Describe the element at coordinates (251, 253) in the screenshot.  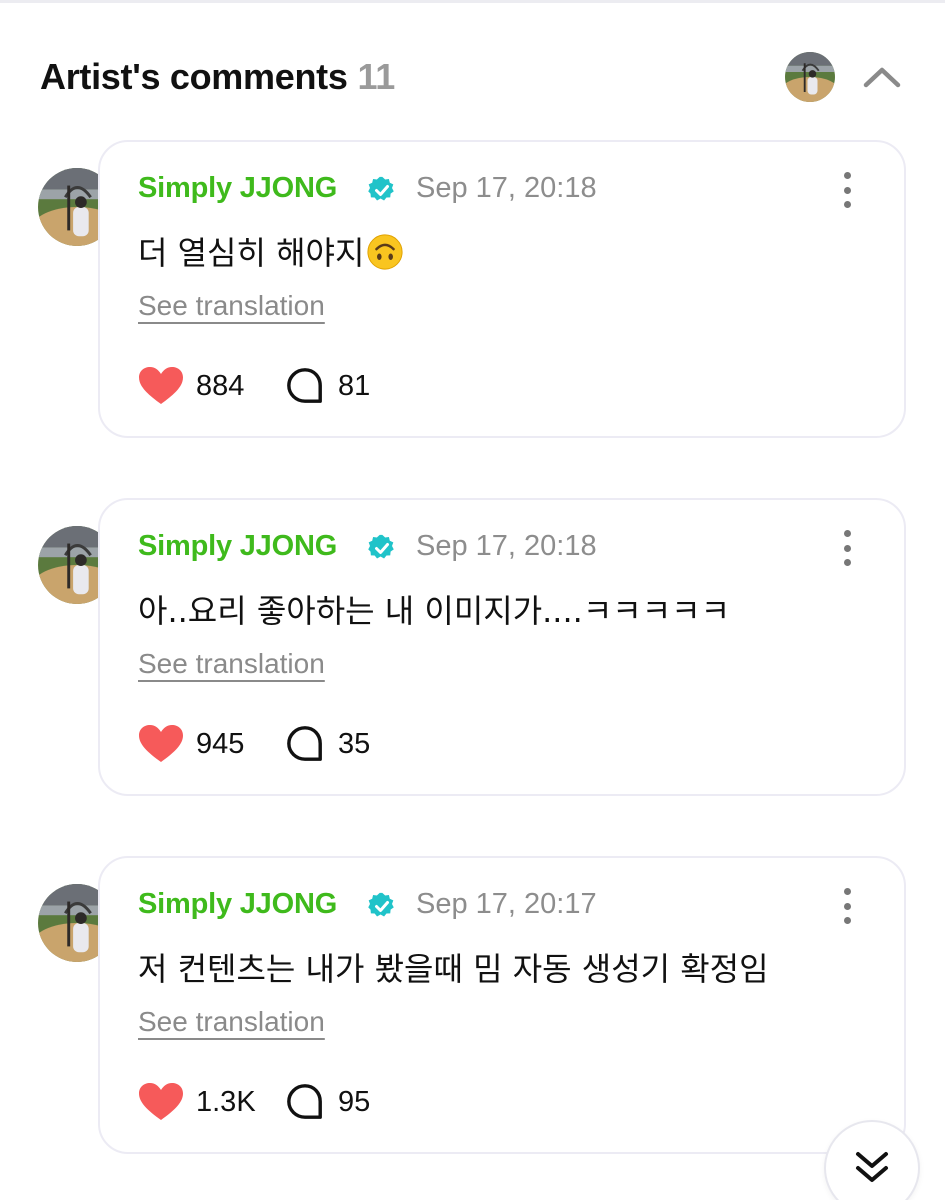
I see `comment-text: 더 열심히 해야지` at that location.